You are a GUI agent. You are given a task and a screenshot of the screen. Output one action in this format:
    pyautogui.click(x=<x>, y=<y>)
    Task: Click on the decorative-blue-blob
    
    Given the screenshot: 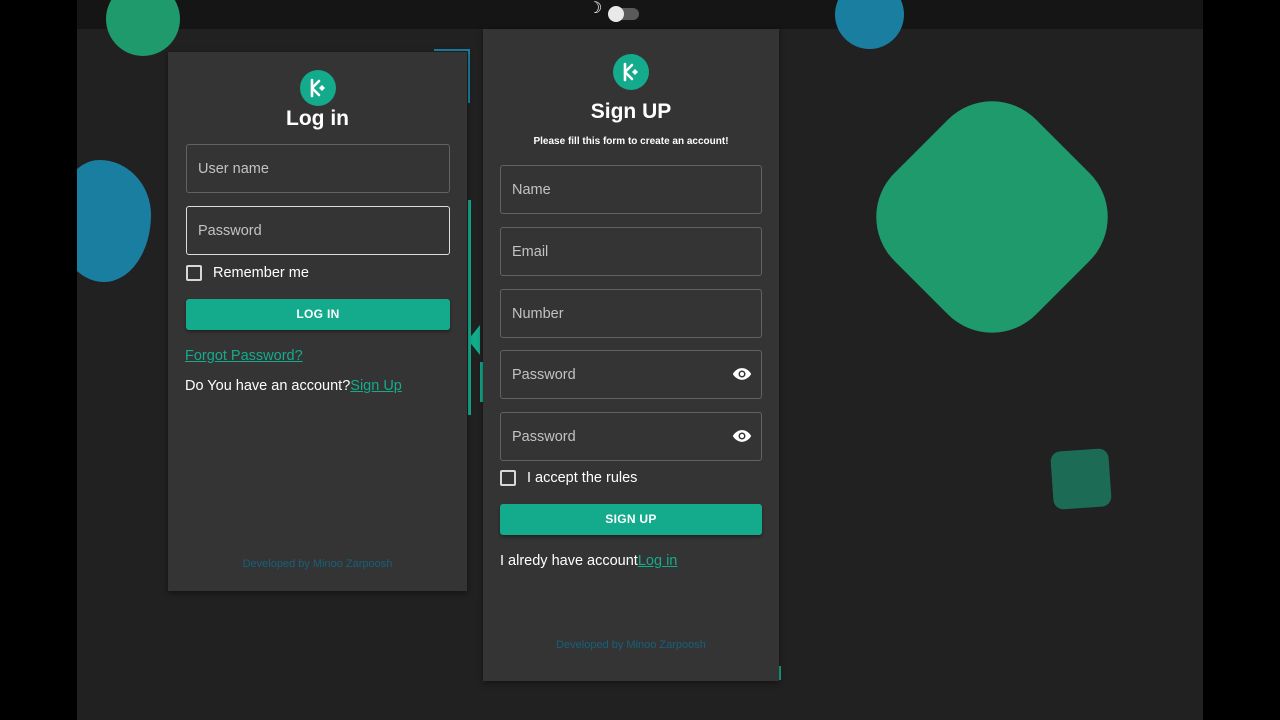 What is the action you would take?
    pyautogui.click(x=114, y=221)
    